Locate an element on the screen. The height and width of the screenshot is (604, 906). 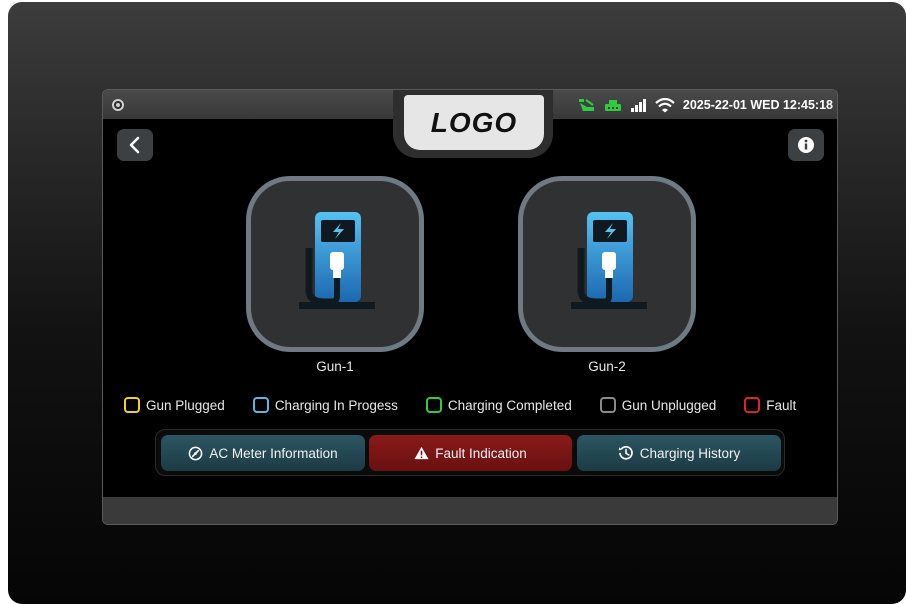
legend-fault: Fault is located at coordinates (770, 405).